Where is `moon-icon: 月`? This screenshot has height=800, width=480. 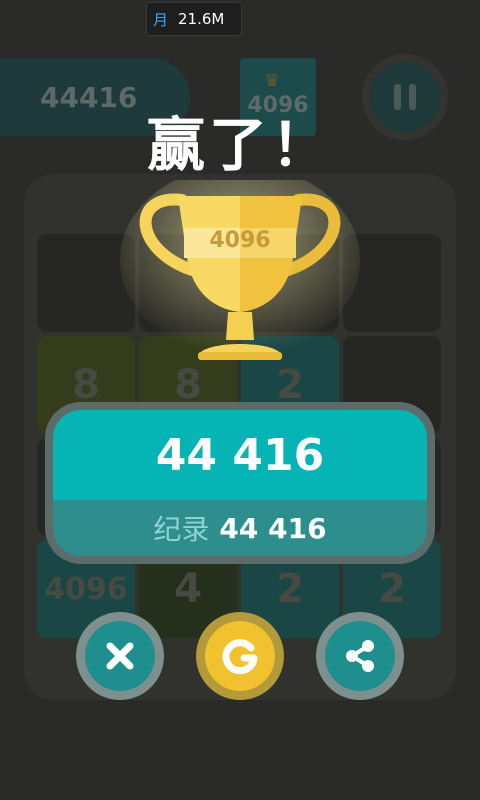 moon-icon: 月 is located at coordinates (161, 19).